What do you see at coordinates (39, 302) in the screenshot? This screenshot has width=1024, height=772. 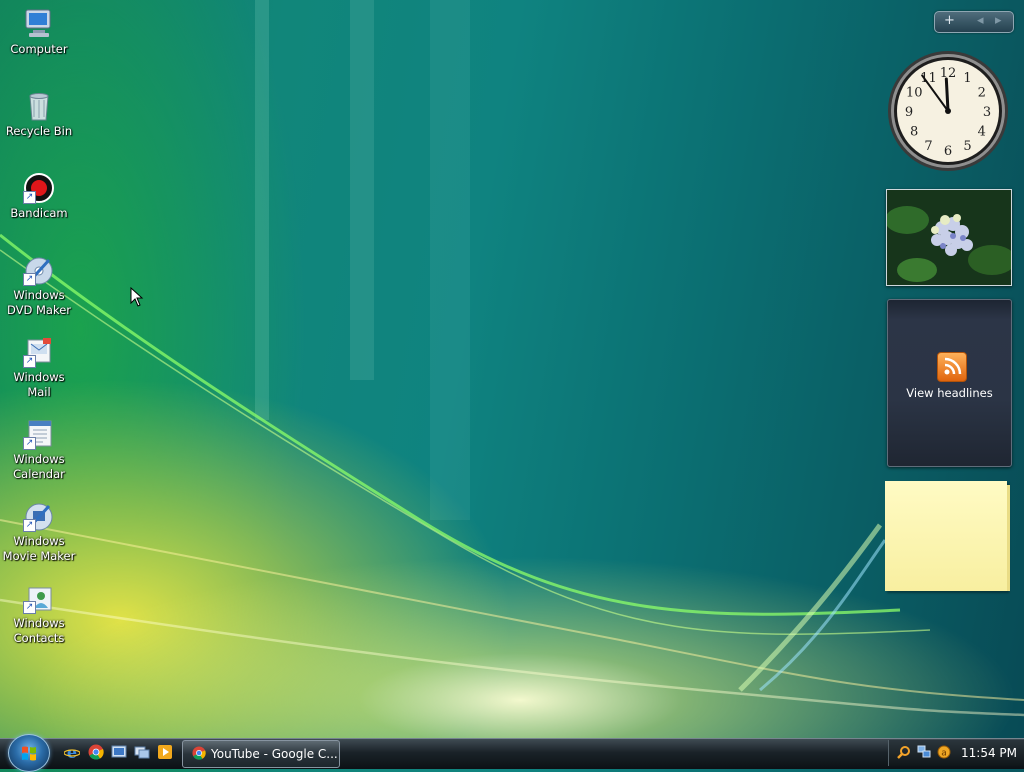 I see `desktop-icon-label: Windows DVD Maker` at bounding box center [39, 302].